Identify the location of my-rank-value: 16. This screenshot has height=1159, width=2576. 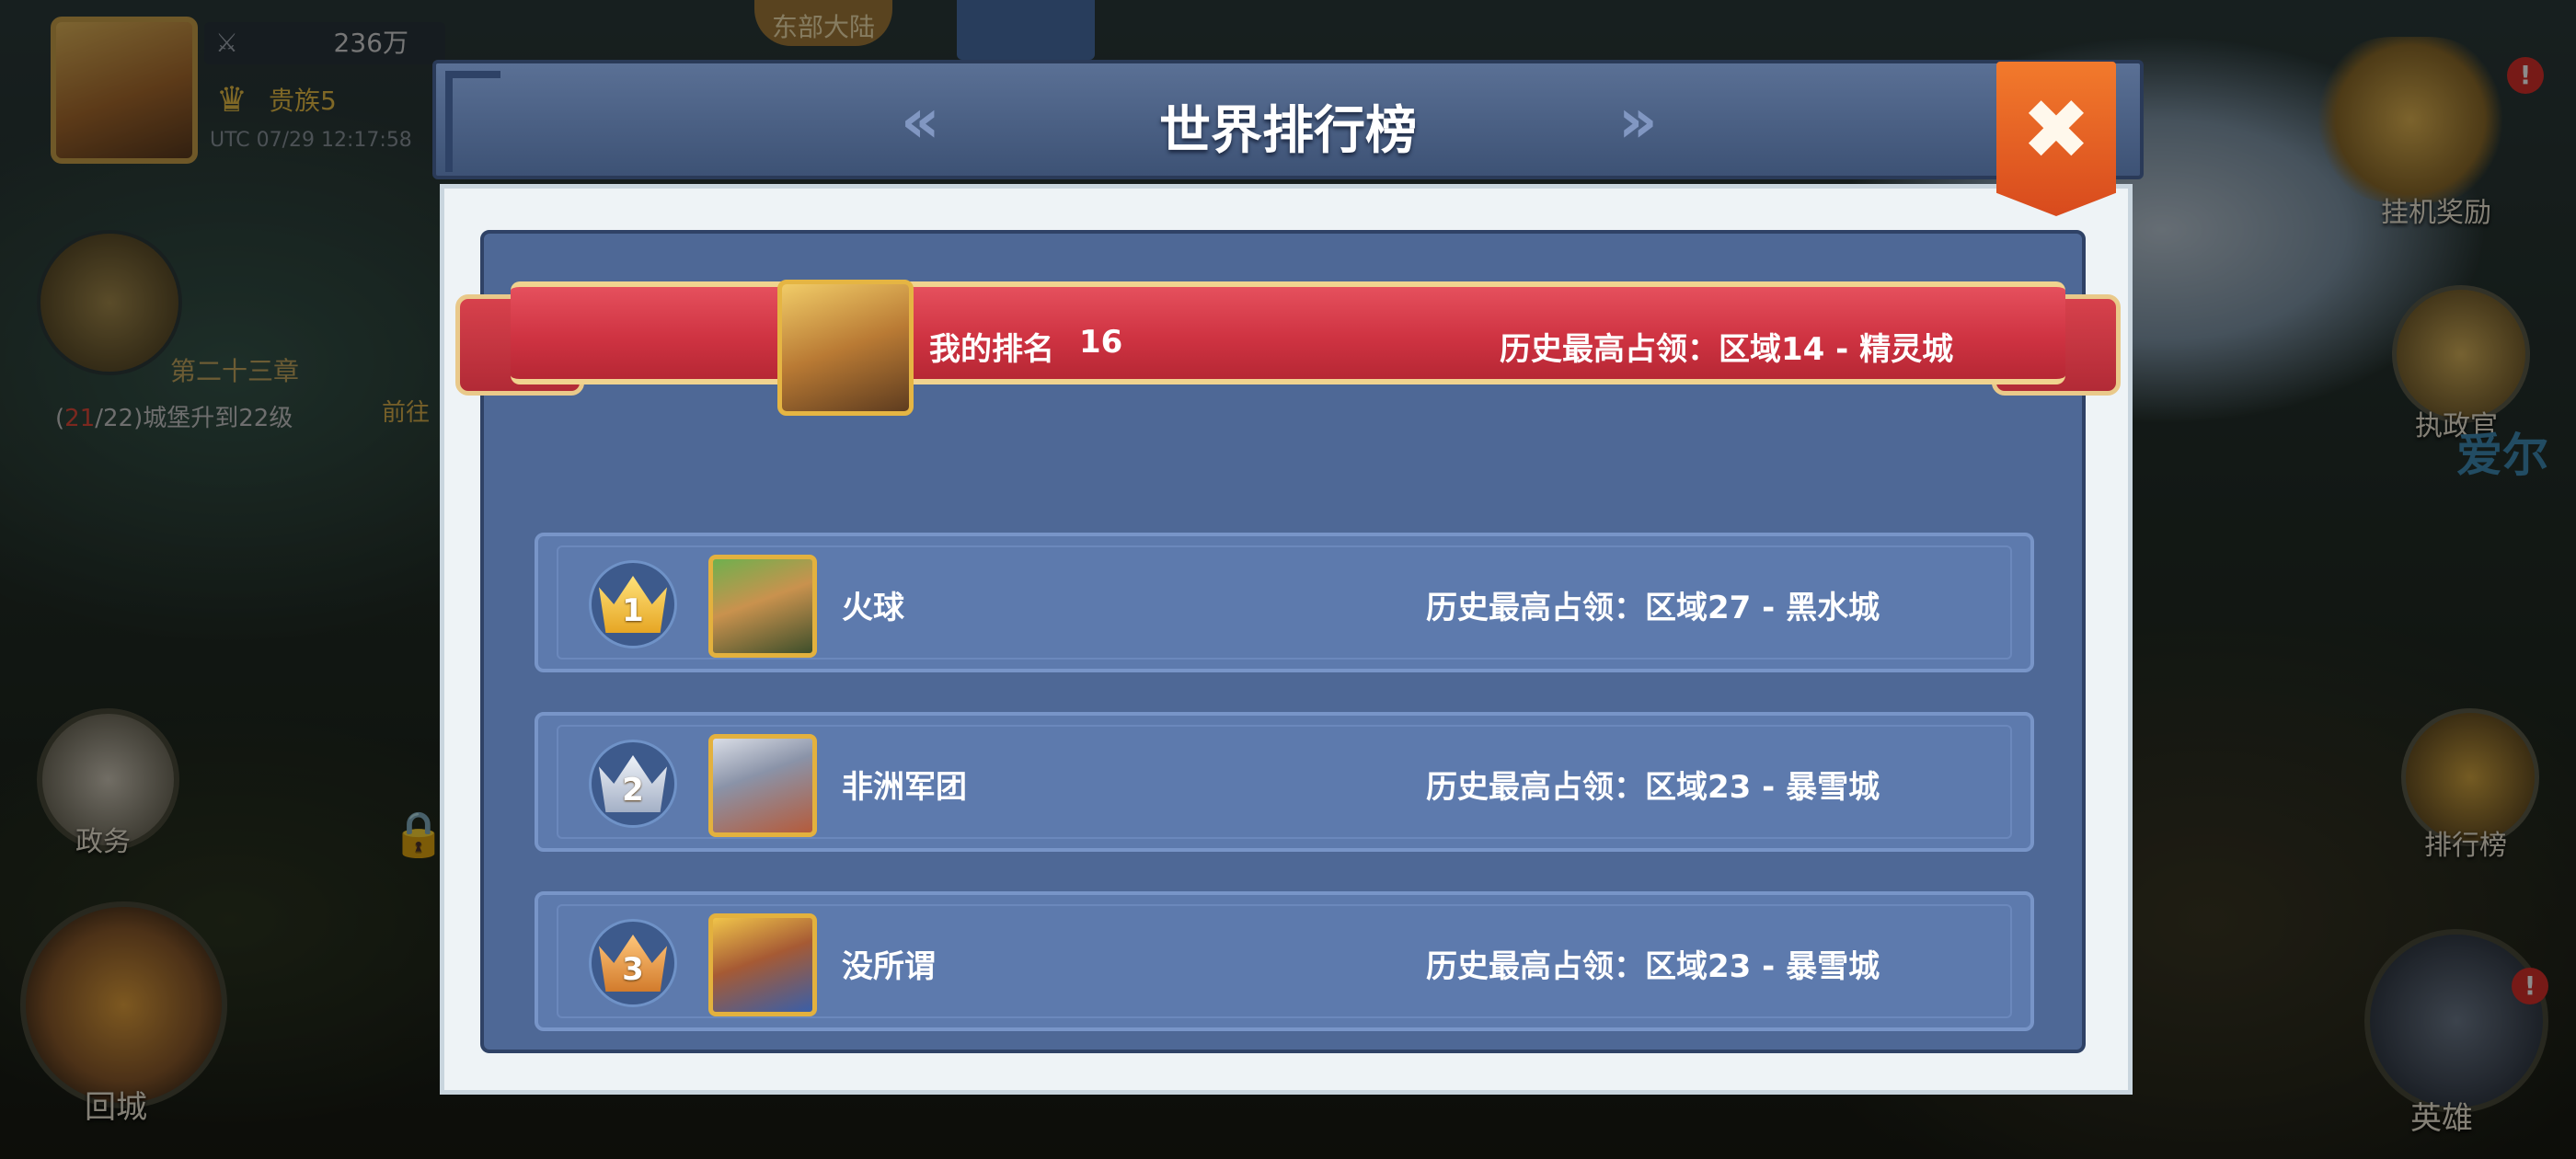
(1101, 342).